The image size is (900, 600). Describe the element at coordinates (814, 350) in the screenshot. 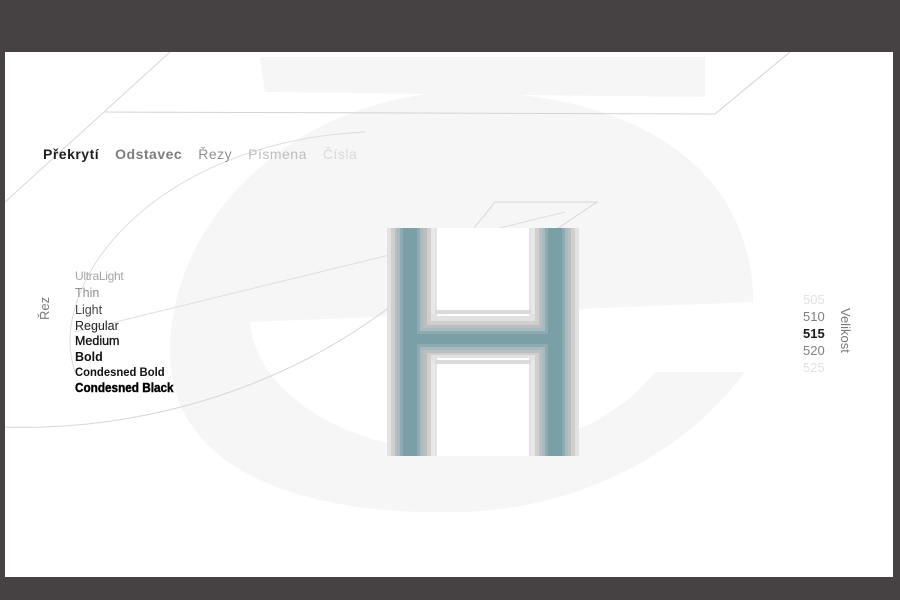

I see `size-item: 520` at that location.